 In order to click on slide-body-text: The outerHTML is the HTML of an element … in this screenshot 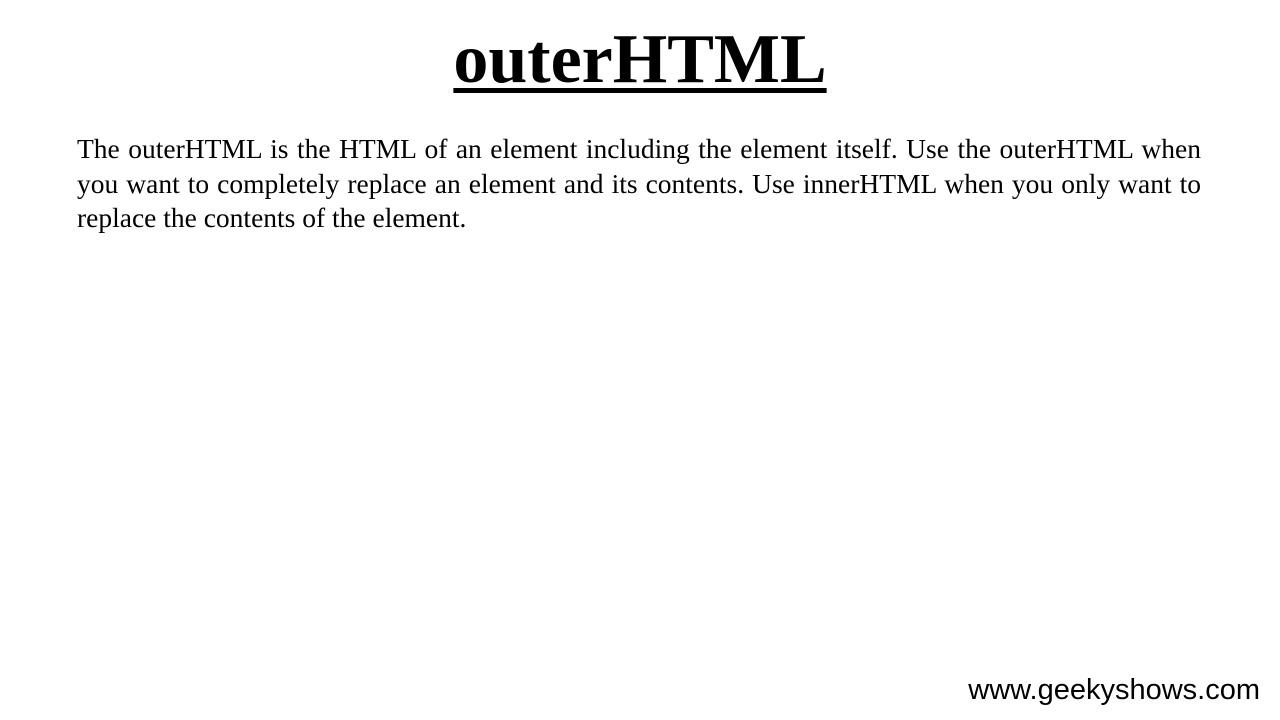, I will do `click(639, 183)`.